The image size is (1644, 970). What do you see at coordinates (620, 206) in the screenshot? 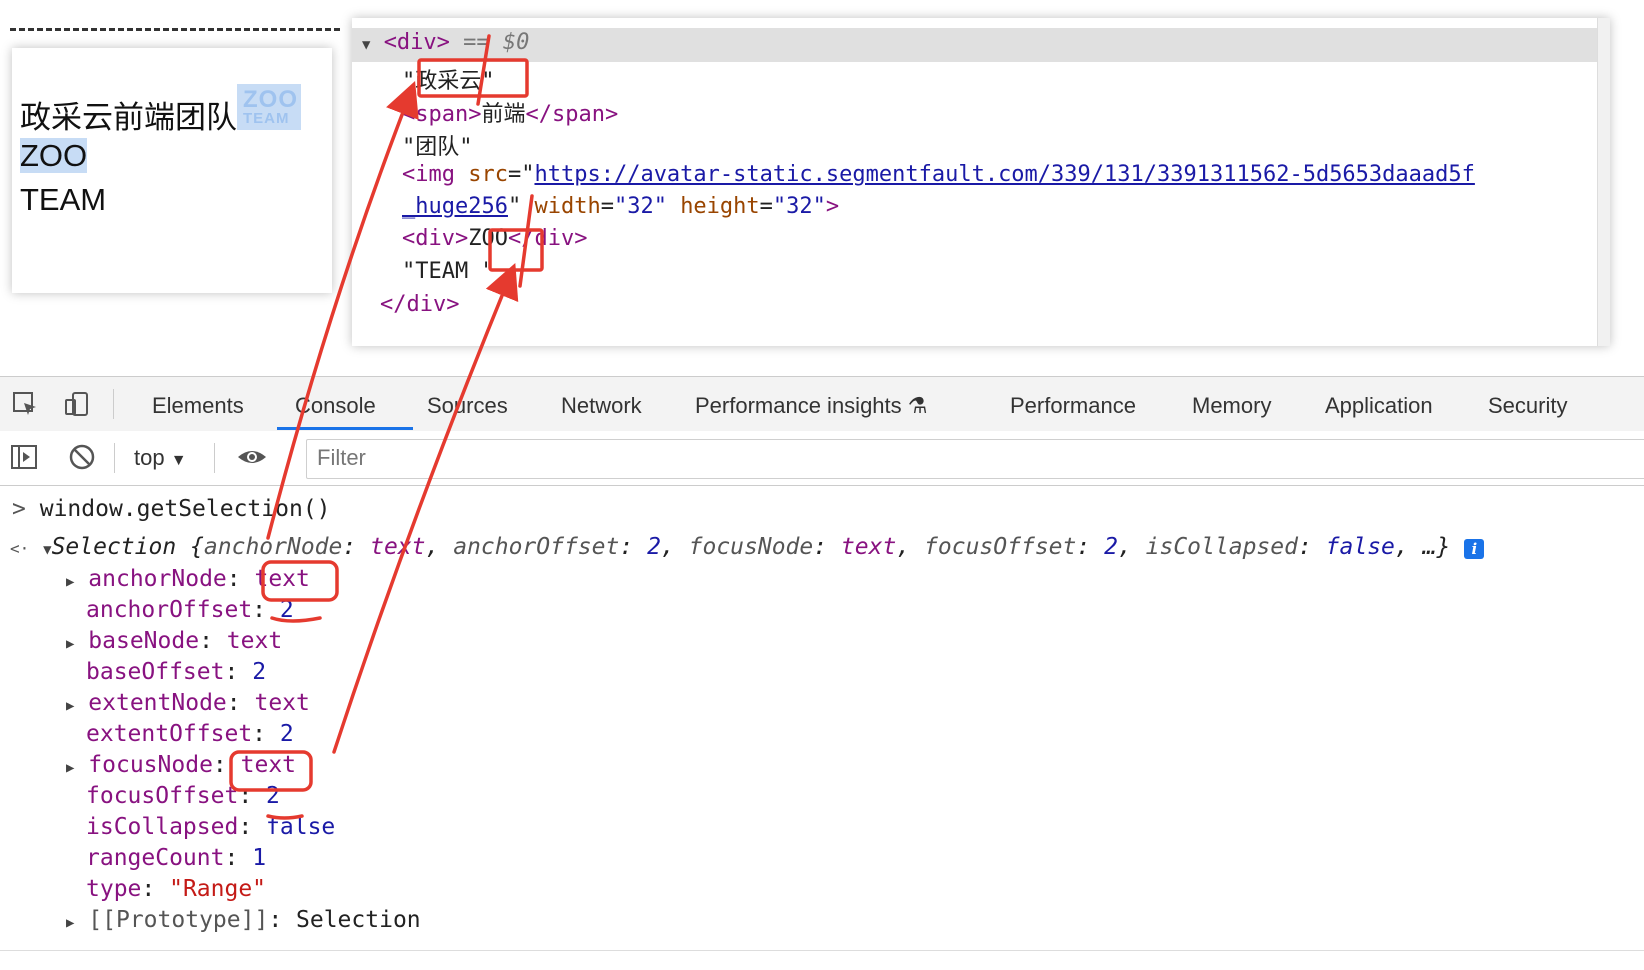
I see `dom-node-img-cont: _huge256" width="32" height="32">` at bounding box center [620, 206].